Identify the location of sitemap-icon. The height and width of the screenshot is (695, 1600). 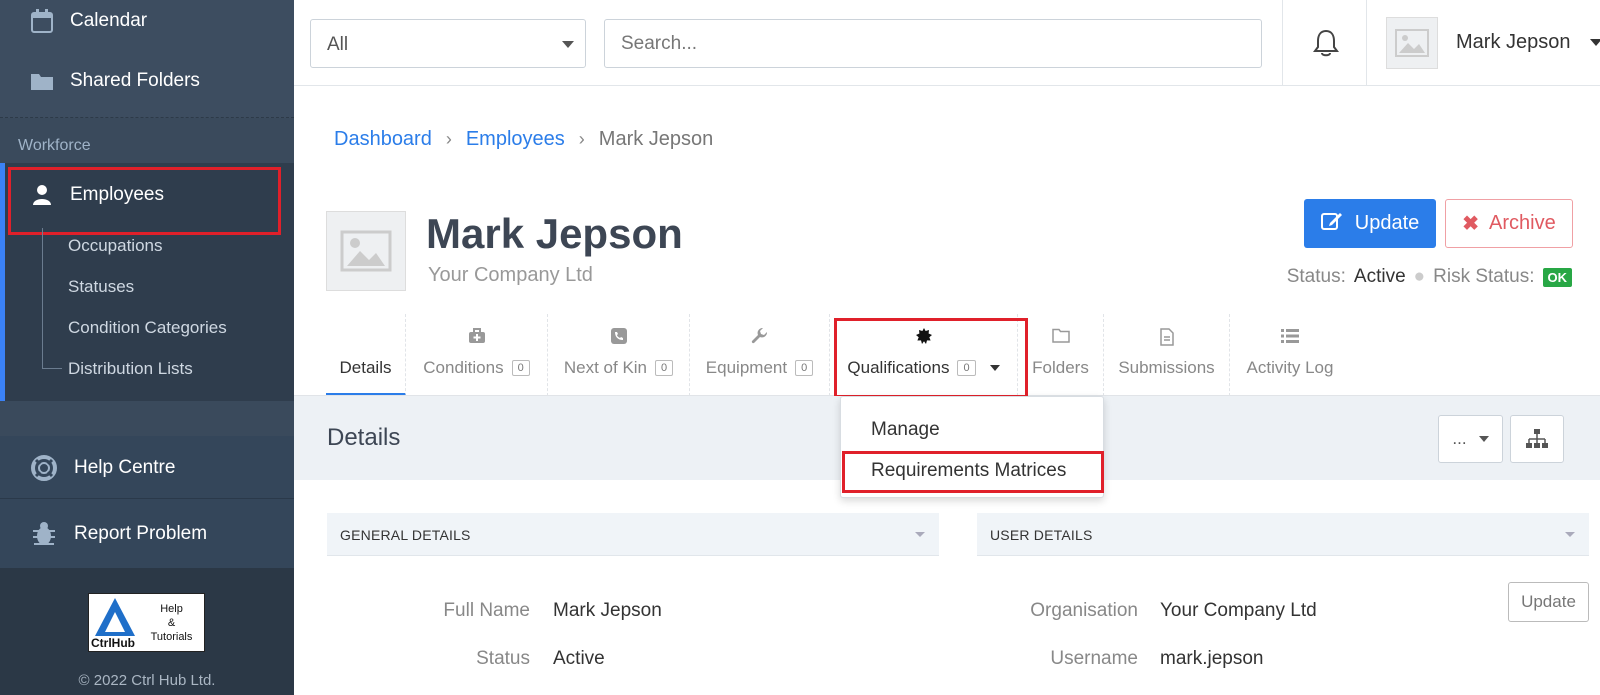
(1537, 438).